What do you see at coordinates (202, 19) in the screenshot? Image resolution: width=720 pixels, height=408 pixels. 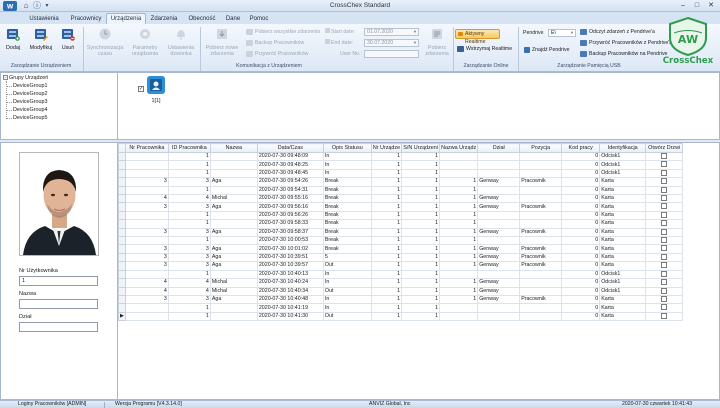 I see `tab-obecnosc: Obecność` at bounding box center [202, 19].